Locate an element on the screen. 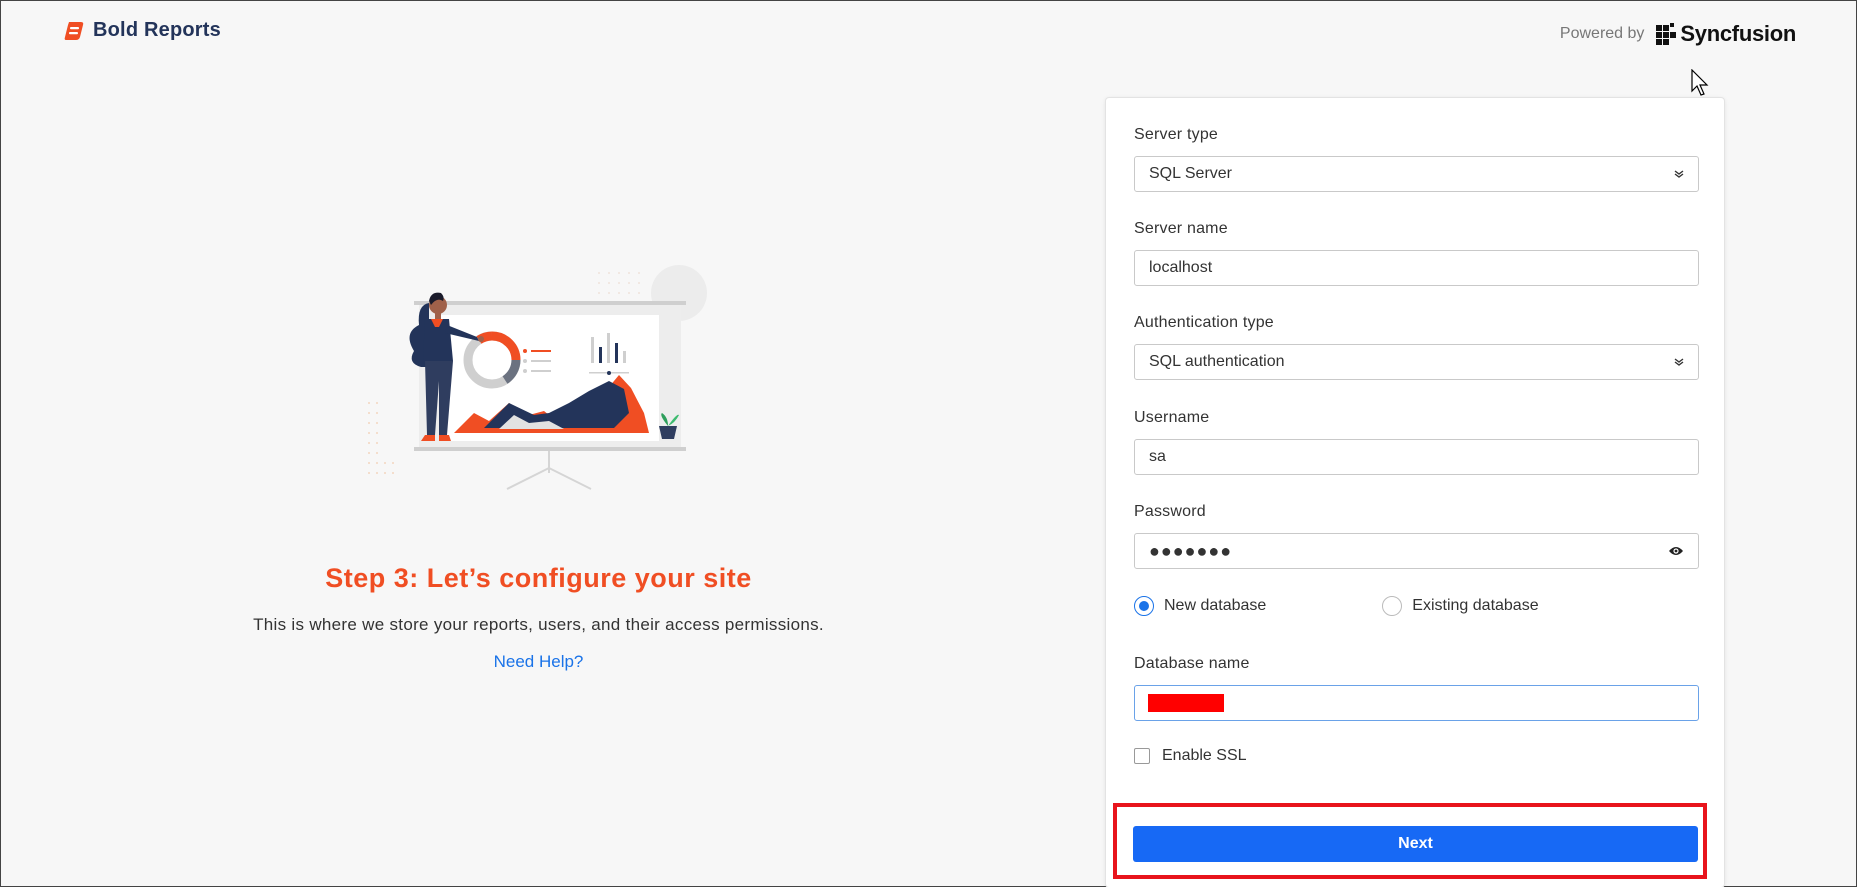  mouse-cursor-icon is located at coordinates (1700, 82).